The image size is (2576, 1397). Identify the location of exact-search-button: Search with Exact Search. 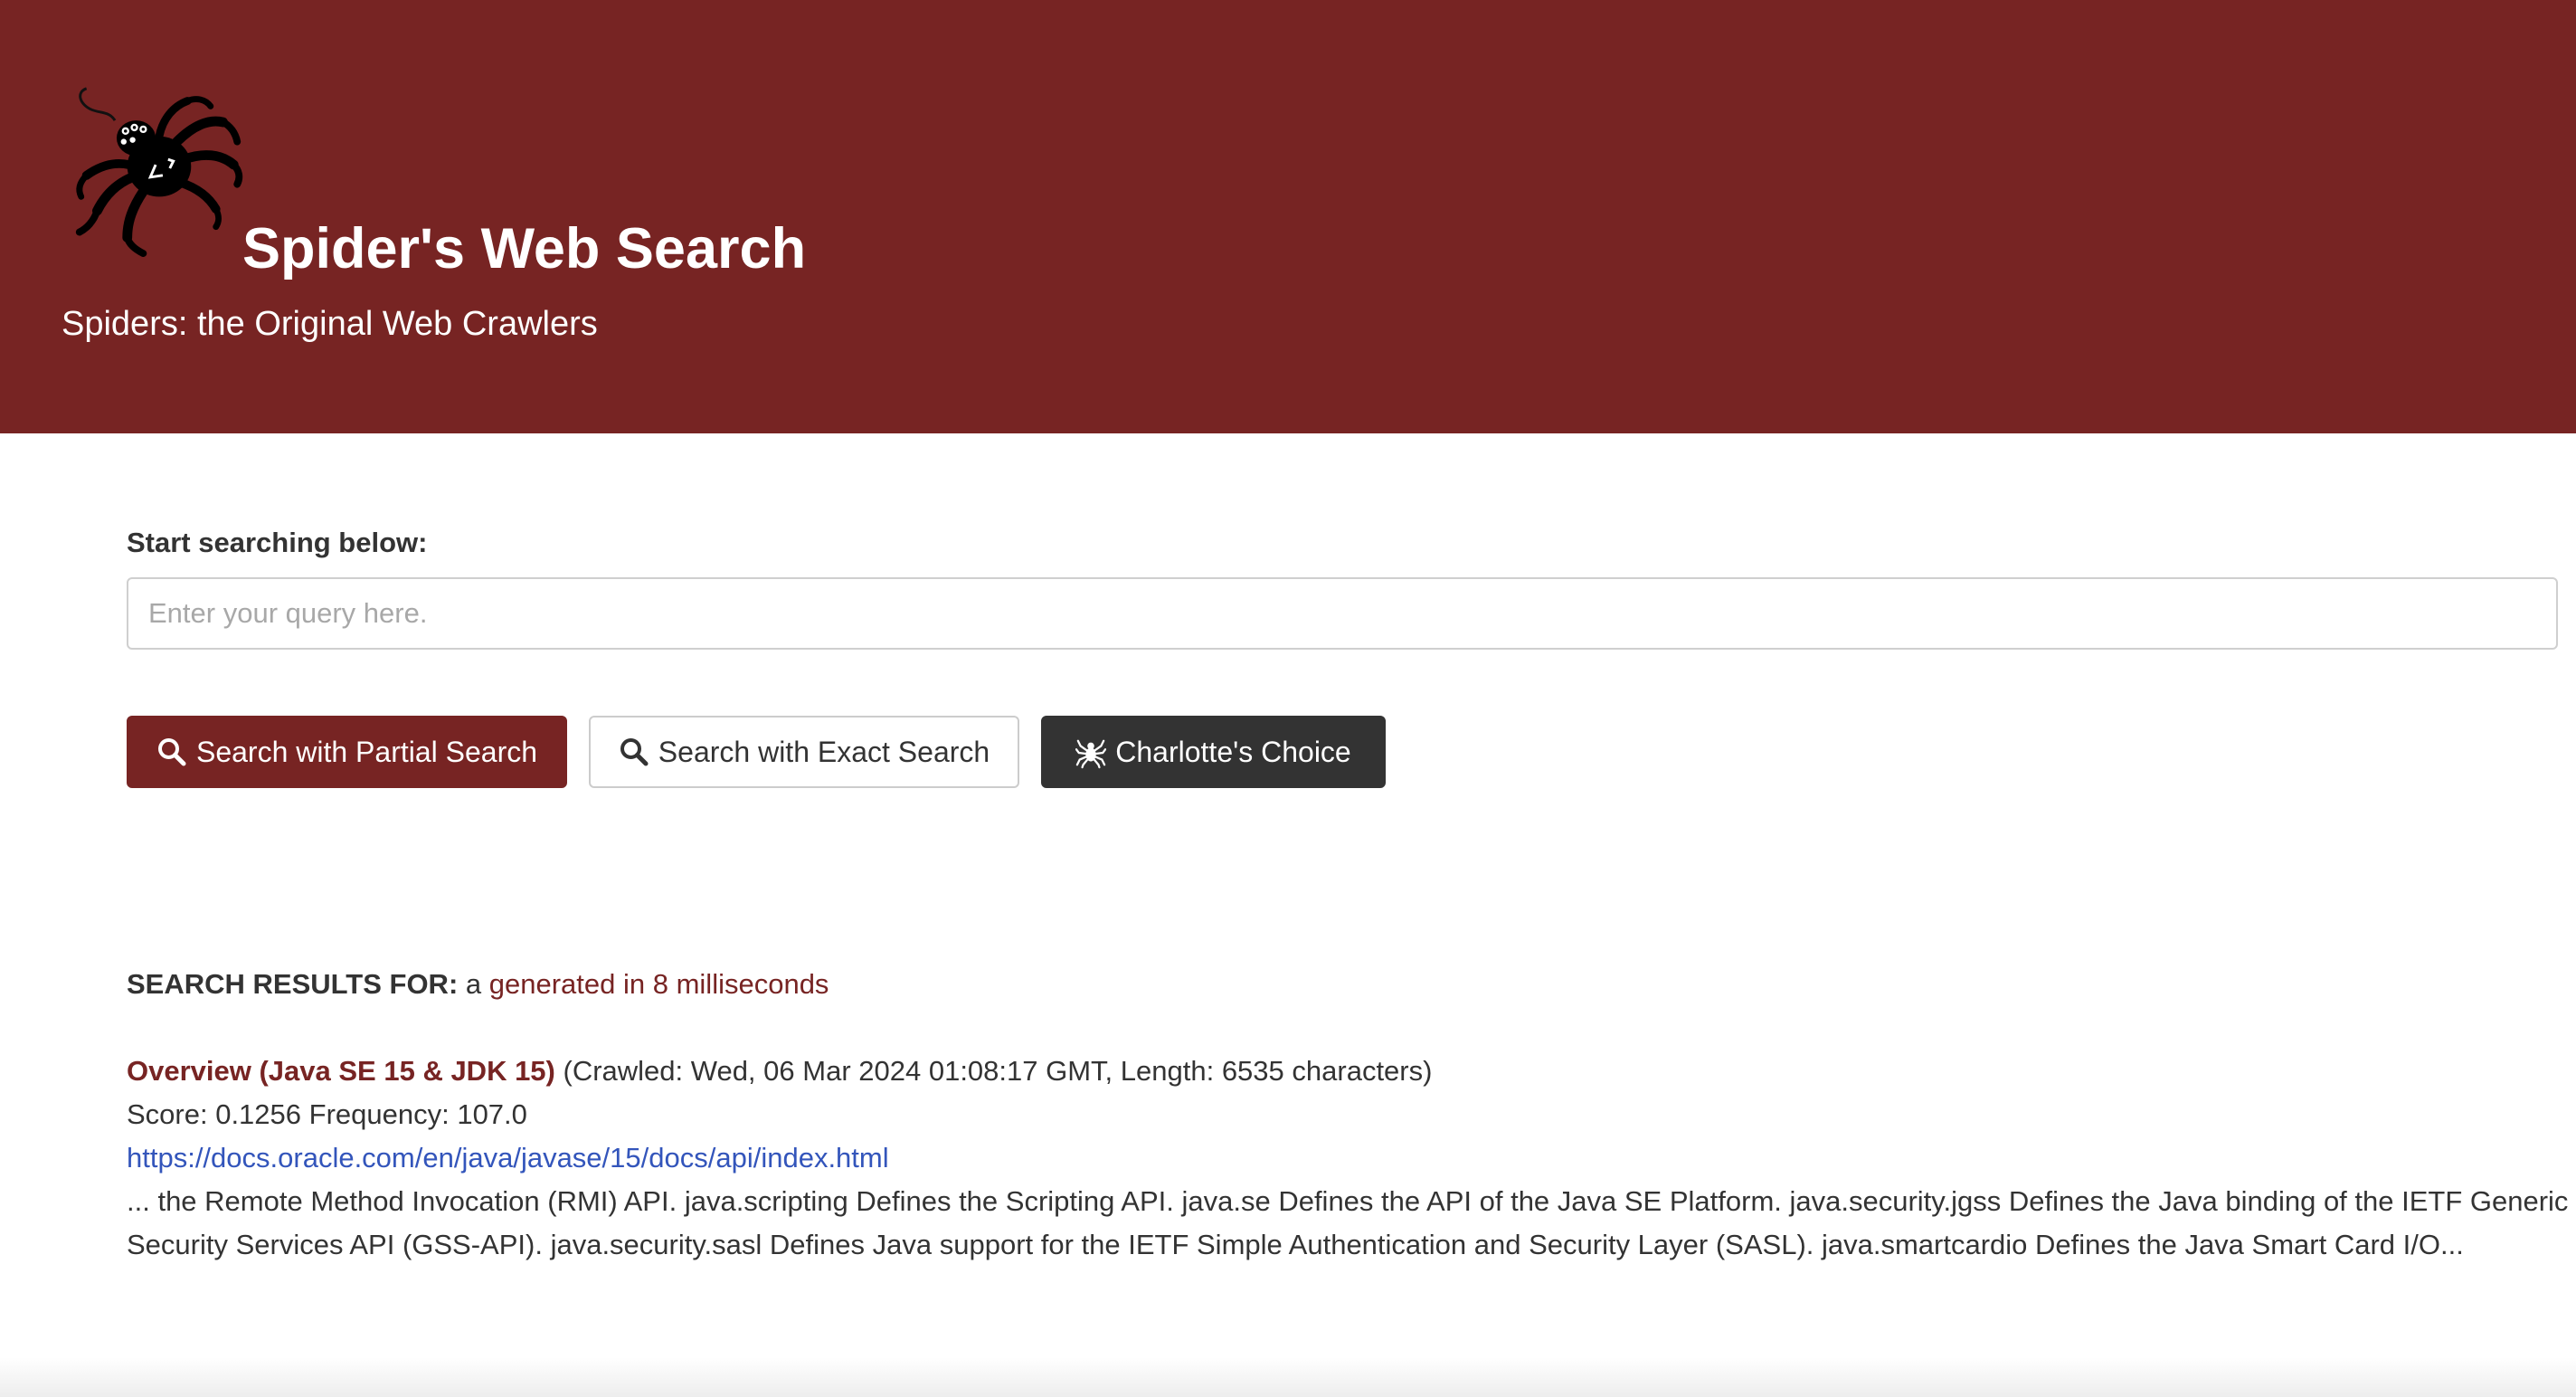
(804, 752).